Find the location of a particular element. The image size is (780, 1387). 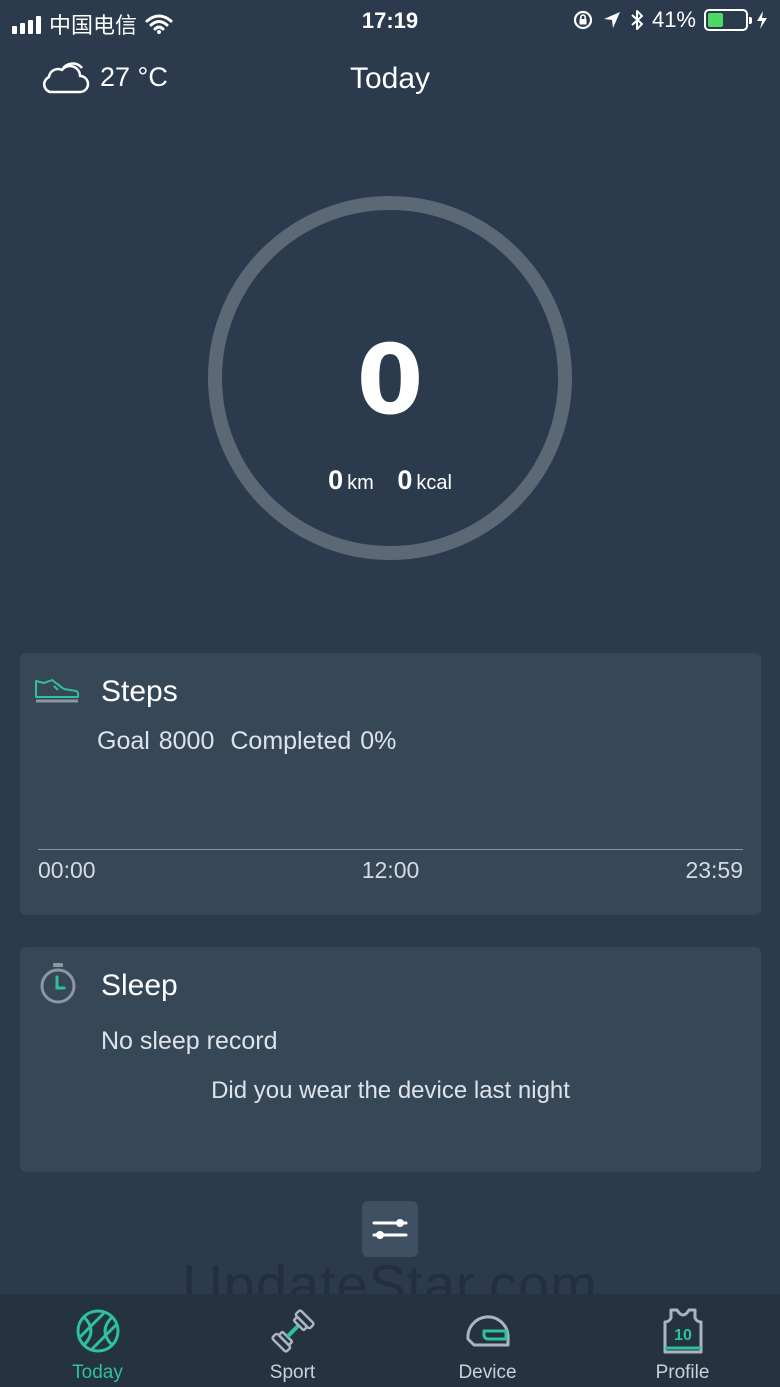

tab-profile: 10 Profile is located at coordinates (682, 1340).